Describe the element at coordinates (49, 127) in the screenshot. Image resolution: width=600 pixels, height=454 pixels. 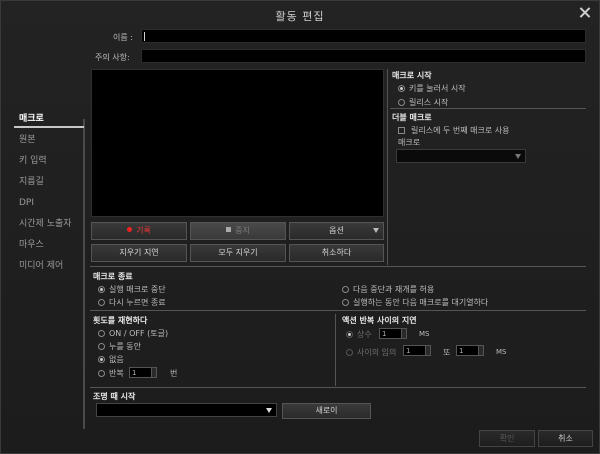
I see `active-item-underline` at that location.